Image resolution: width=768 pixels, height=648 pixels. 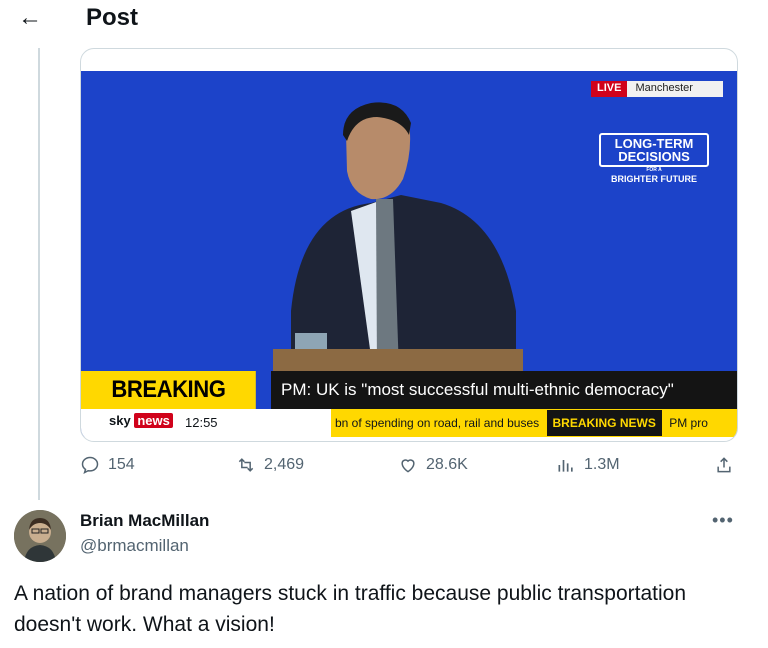 What do you see at coordinates (134, 546) in the screenshot?
I see `author-handle: @brmacmillan` at bounding box center [134, 546].